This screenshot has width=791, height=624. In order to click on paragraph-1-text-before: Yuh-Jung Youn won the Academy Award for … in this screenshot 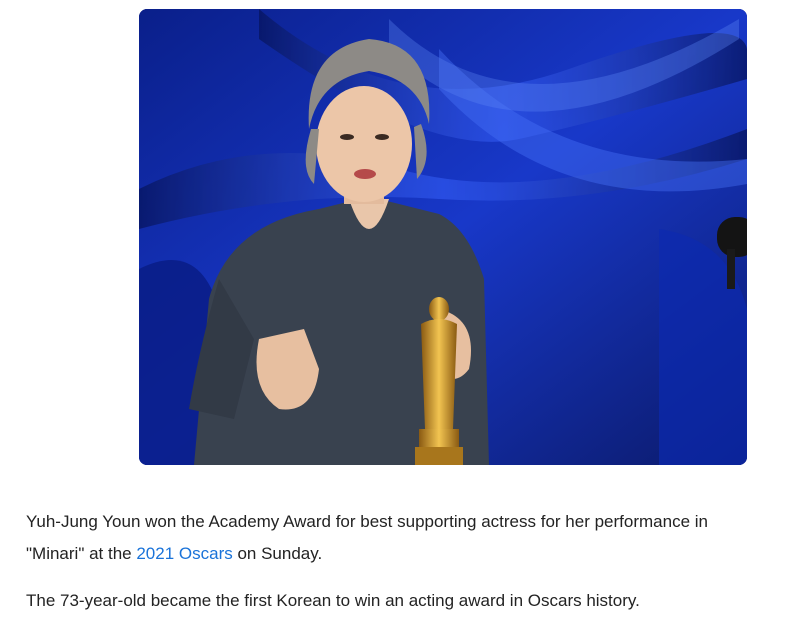, I will do `click(367, 537)`.